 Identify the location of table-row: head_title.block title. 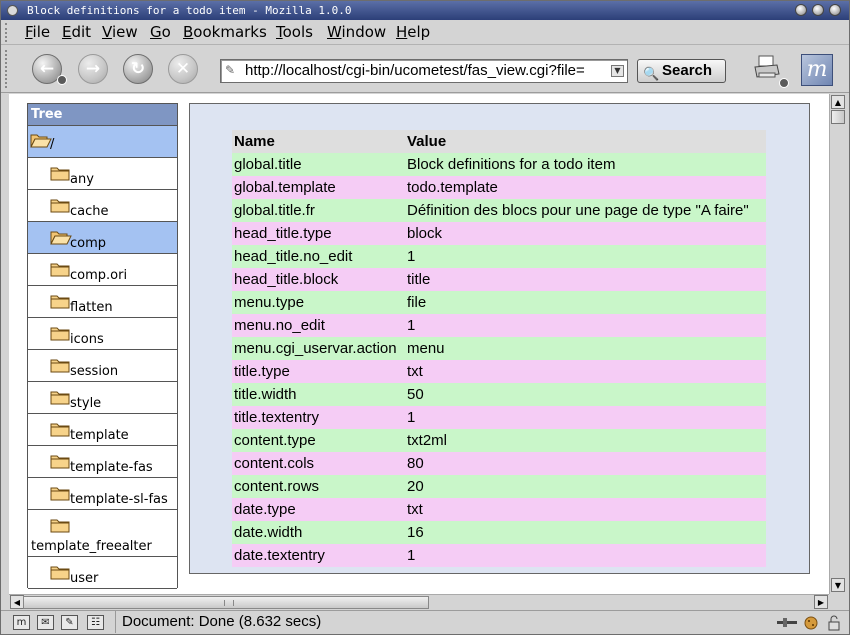
(499, 279).